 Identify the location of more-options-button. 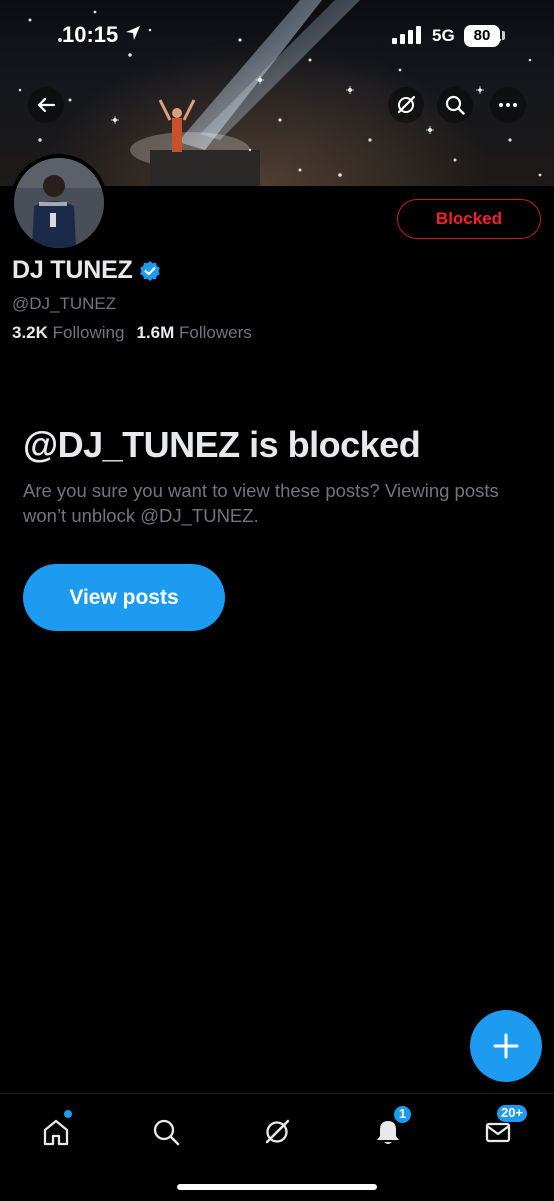
(508, 105).